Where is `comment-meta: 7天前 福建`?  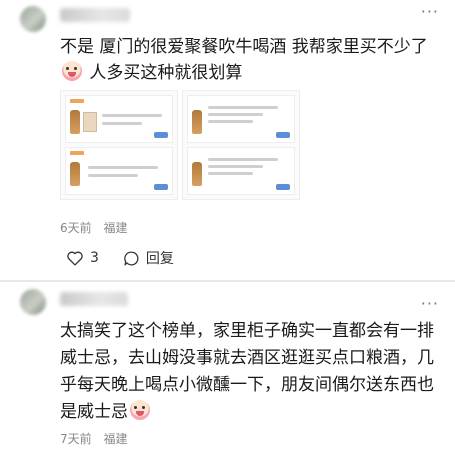 comment-meta: 7天前 福建 is located at coordinates (93, 438).